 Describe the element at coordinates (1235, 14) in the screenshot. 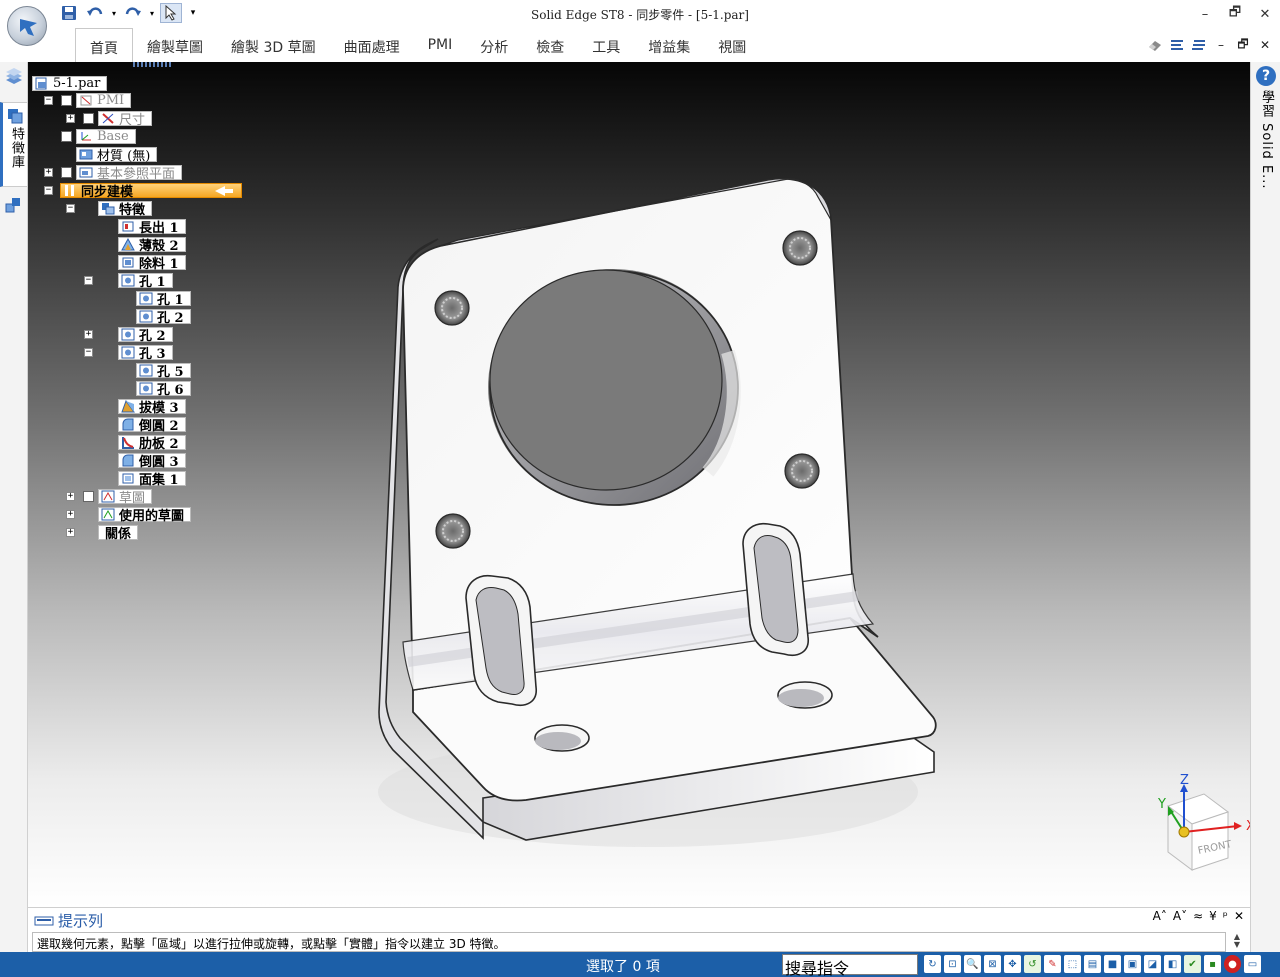

I see `restore-button: 🗗` at that location.